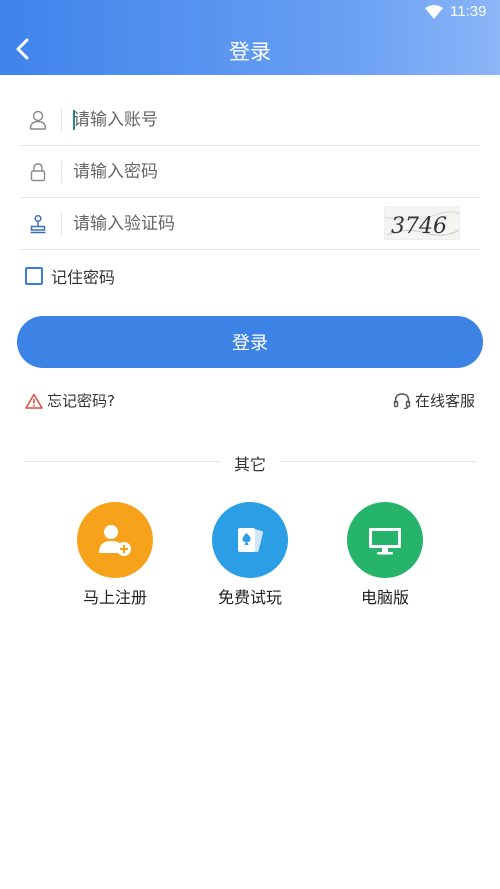 The width and height of the screenshot is (500, 889). I want to click on warning-icon, so click(34, 401).